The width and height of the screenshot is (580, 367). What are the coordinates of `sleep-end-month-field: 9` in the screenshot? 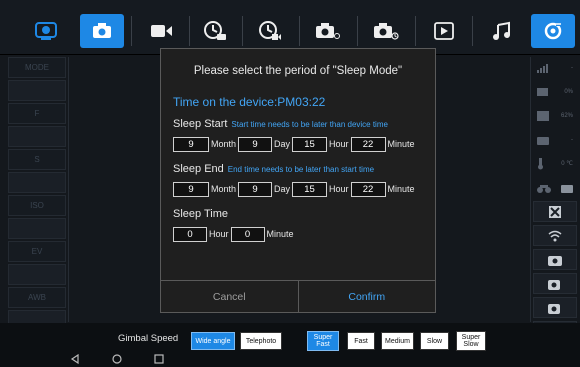 It's located at (191, 189).